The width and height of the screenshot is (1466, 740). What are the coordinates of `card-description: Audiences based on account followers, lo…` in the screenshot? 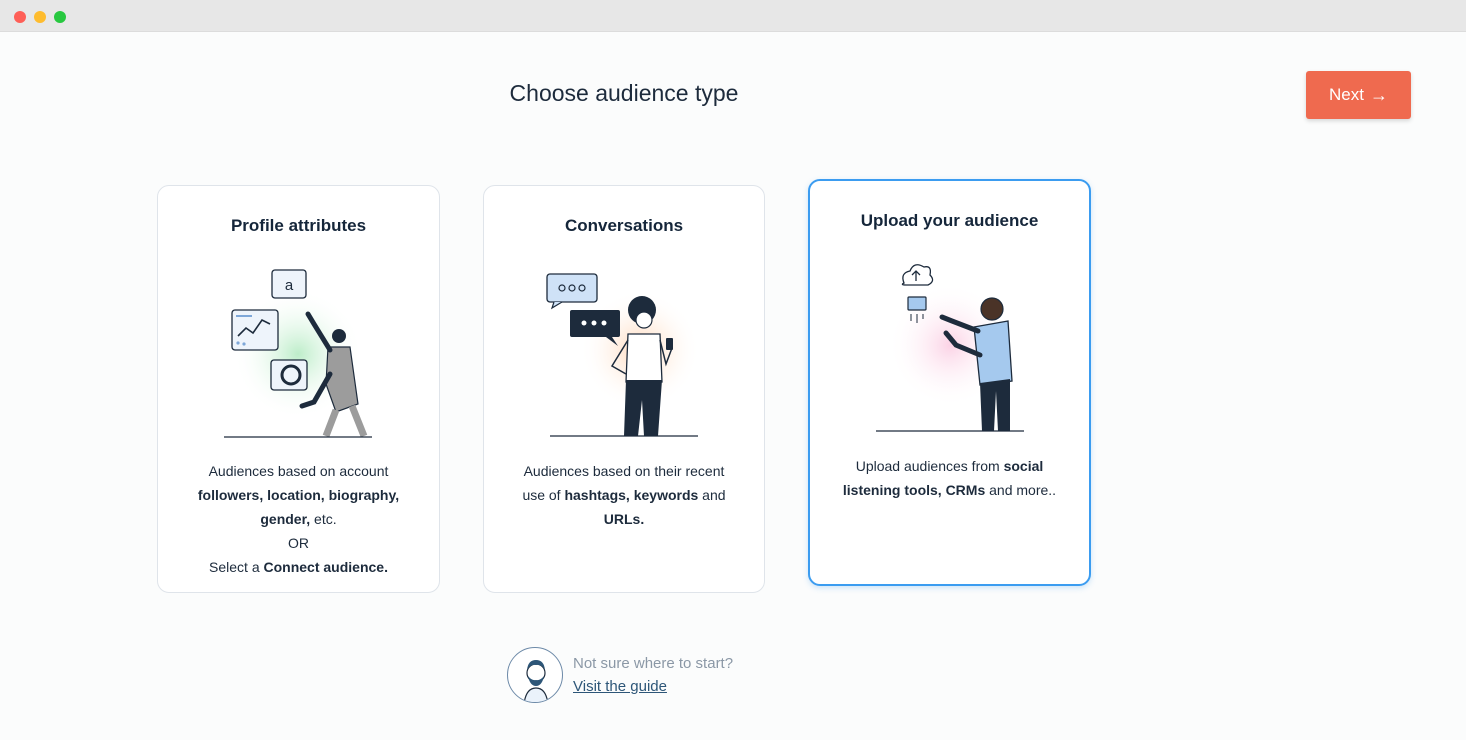 It's located at (298, 519).